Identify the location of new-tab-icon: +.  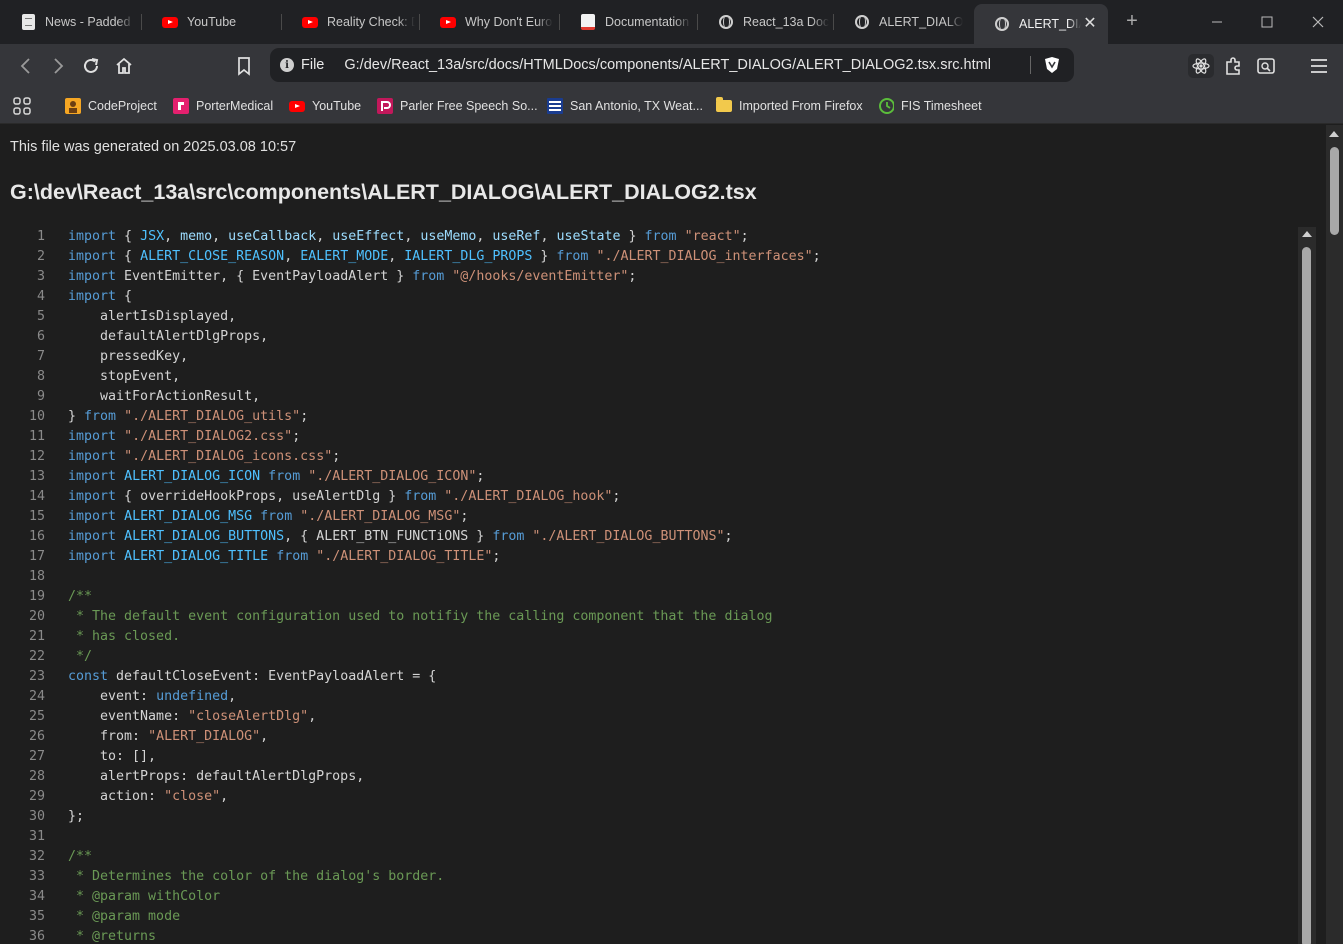
(1132, 21).